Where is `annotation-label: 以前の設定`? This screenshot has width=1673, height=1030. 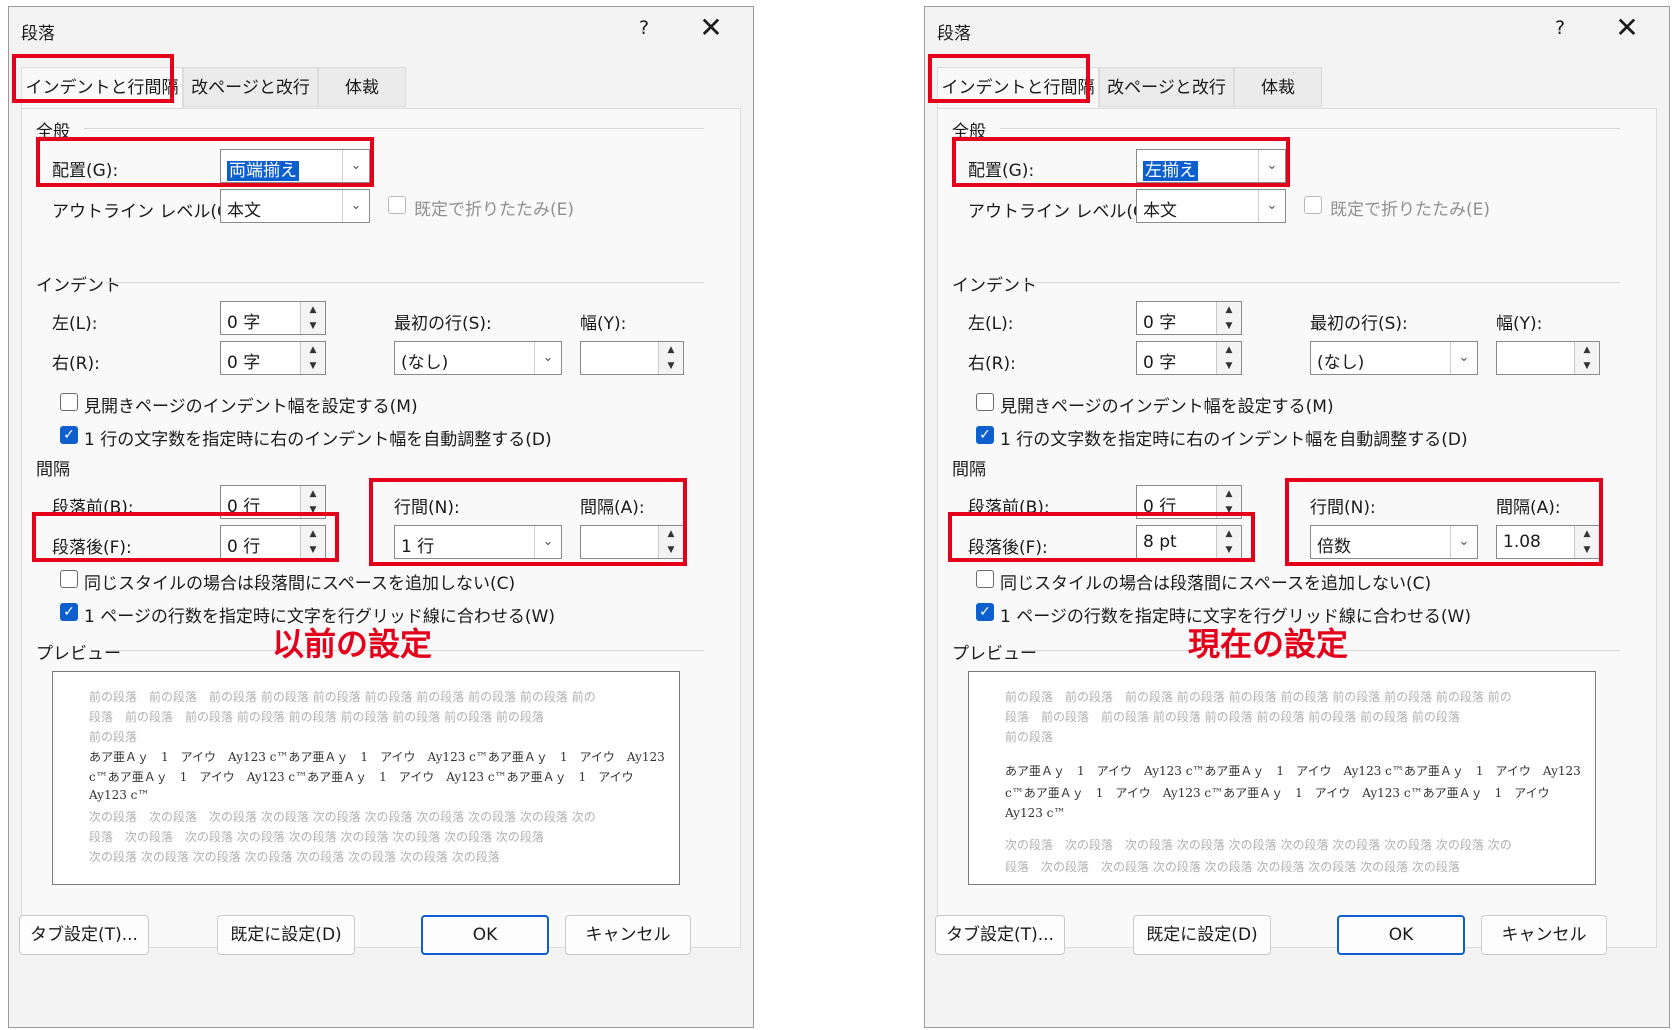 annotation-label: 以前の設定 is located at coordinates (352, 644).